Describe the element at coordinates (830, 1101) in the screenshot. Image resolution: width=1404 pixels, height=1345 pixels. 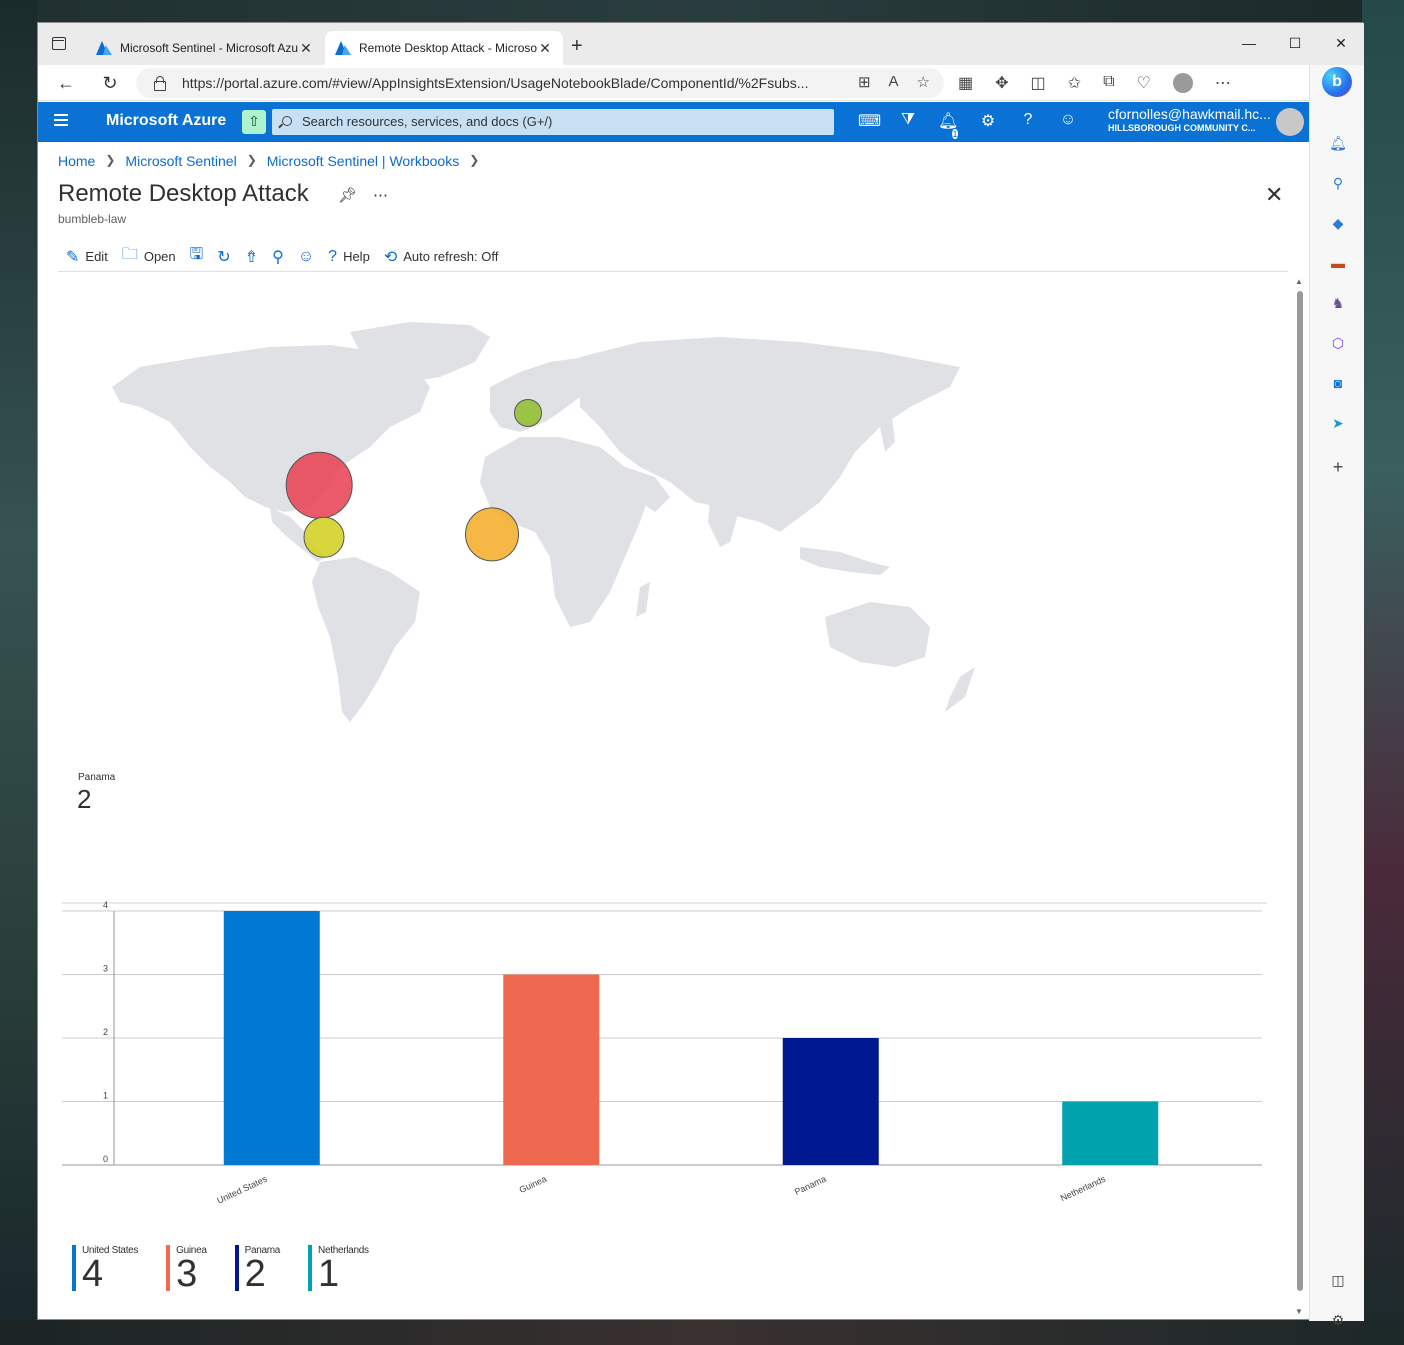
I see `bar-panama` at that location.